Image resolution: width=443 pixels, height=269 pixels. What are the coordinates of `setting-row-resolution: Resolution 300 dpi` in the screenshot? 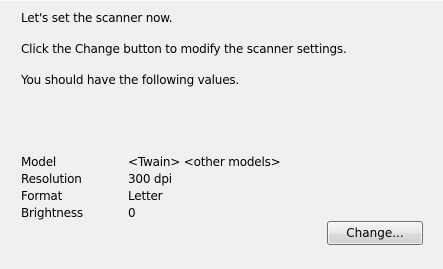 It's located at (181, 180).